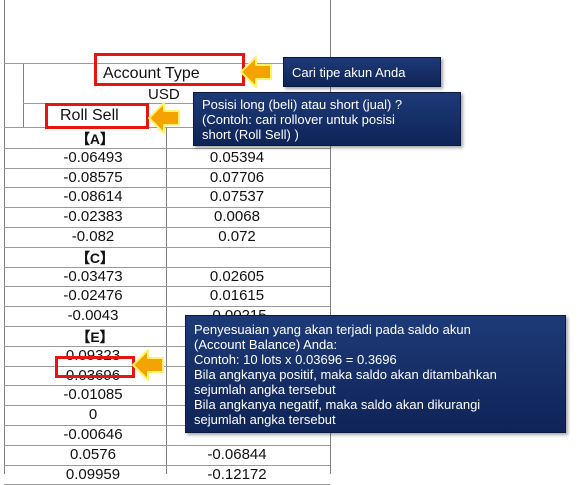 The height and width of the screenshot is (485, 587). What do you see at coordinates (93, 454) in the screenshot?
I see `table-cell: 0.0576` at bounding box center [93, 454].